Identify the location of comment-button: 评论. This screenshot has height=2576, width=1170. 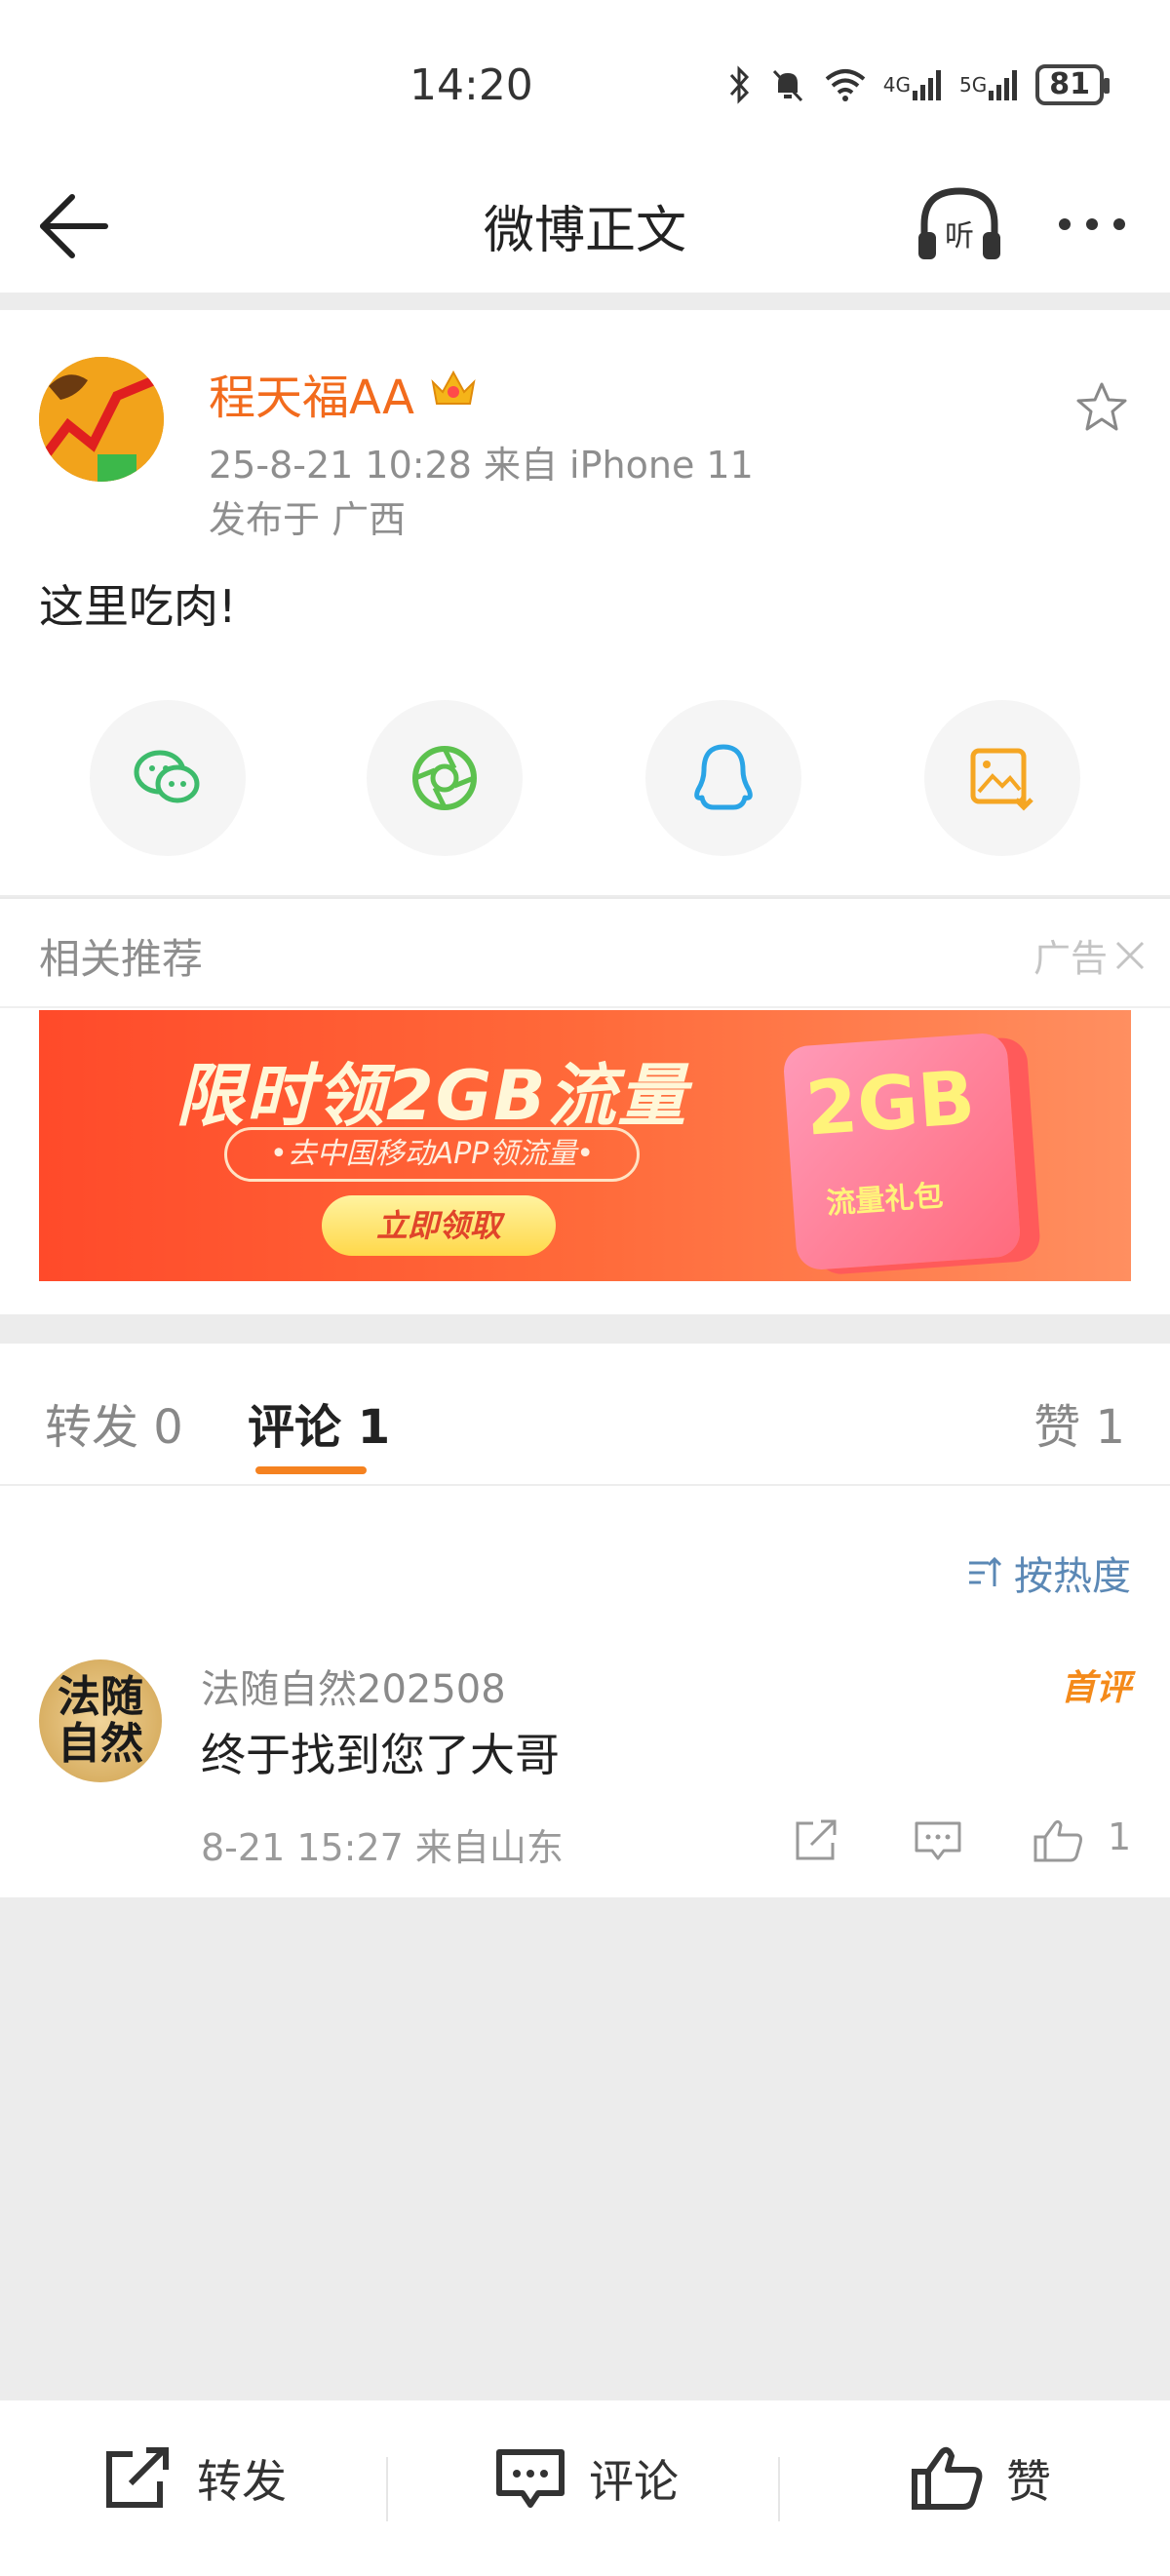
(586, 2478).